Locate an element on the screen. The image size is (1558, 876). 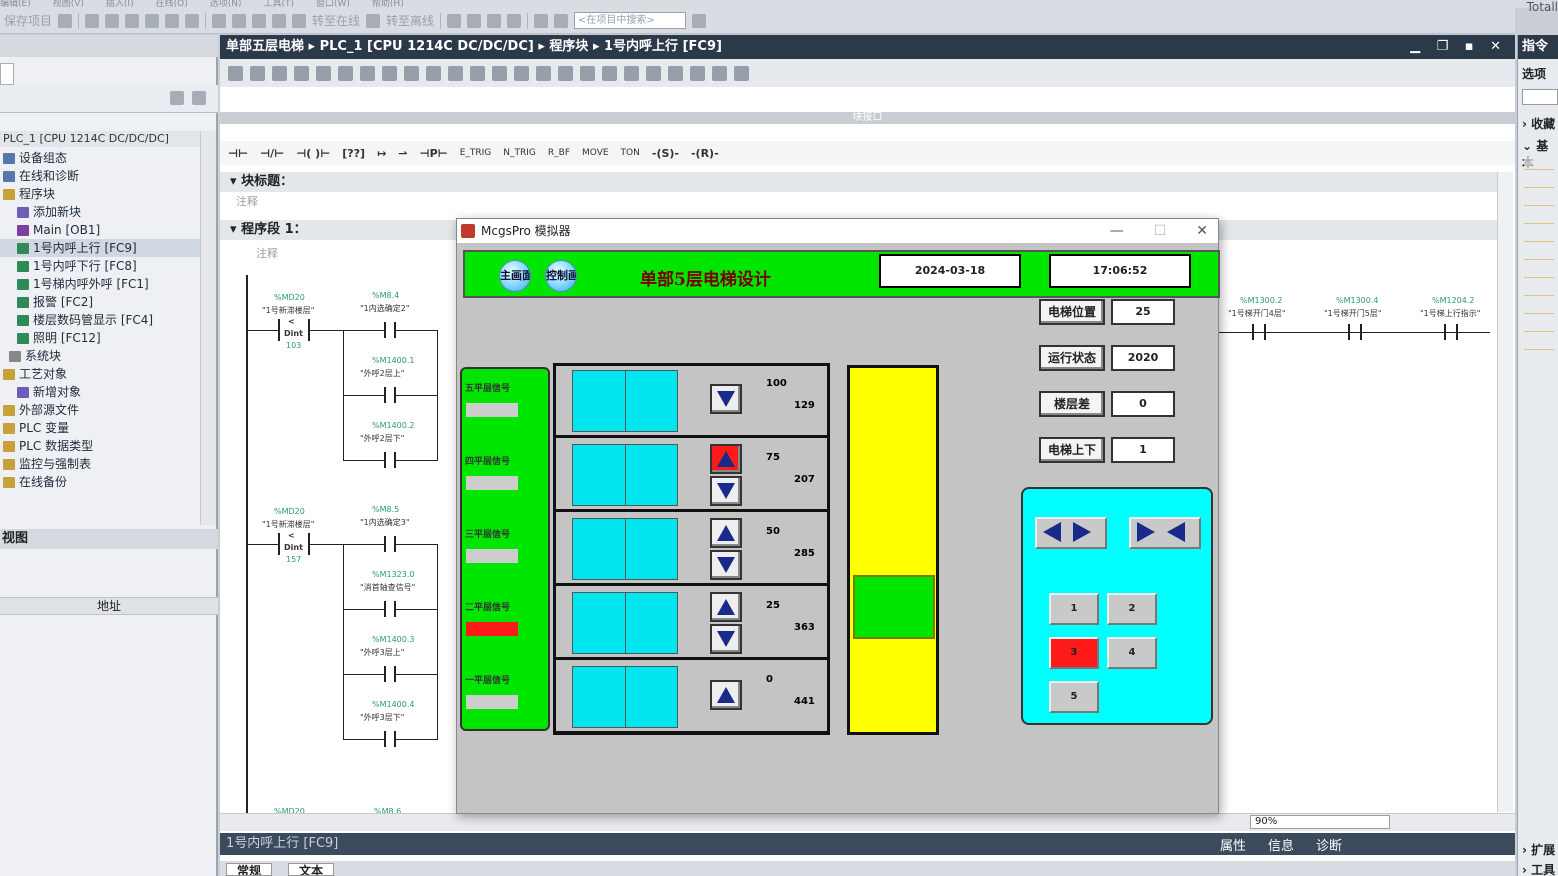
tree-item: 监控与强制表 is located at coordinates (100, 464).